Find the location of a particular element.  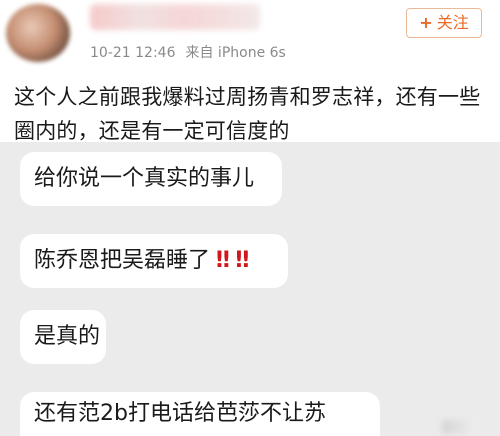

plus-icon: + is located at coordinates (426, 22).